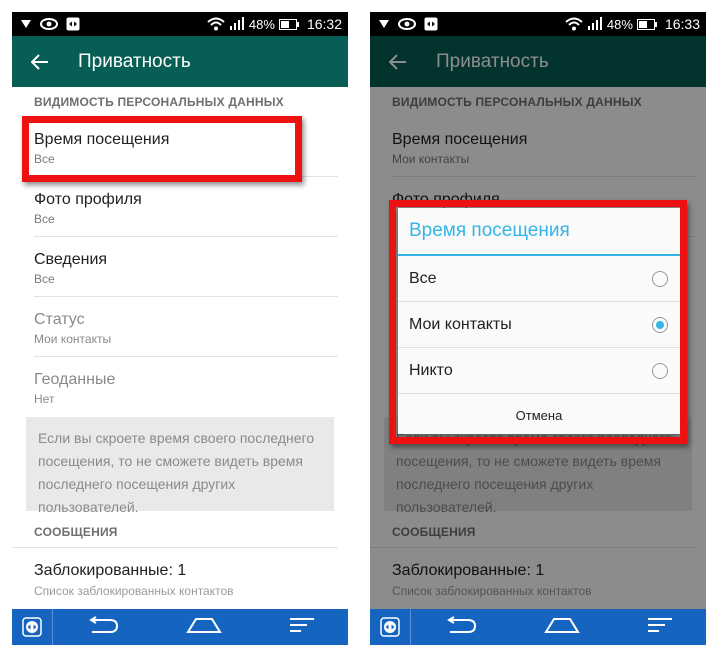  I want to click on pref-status: Статус Мои контакты, so click(186, 327).